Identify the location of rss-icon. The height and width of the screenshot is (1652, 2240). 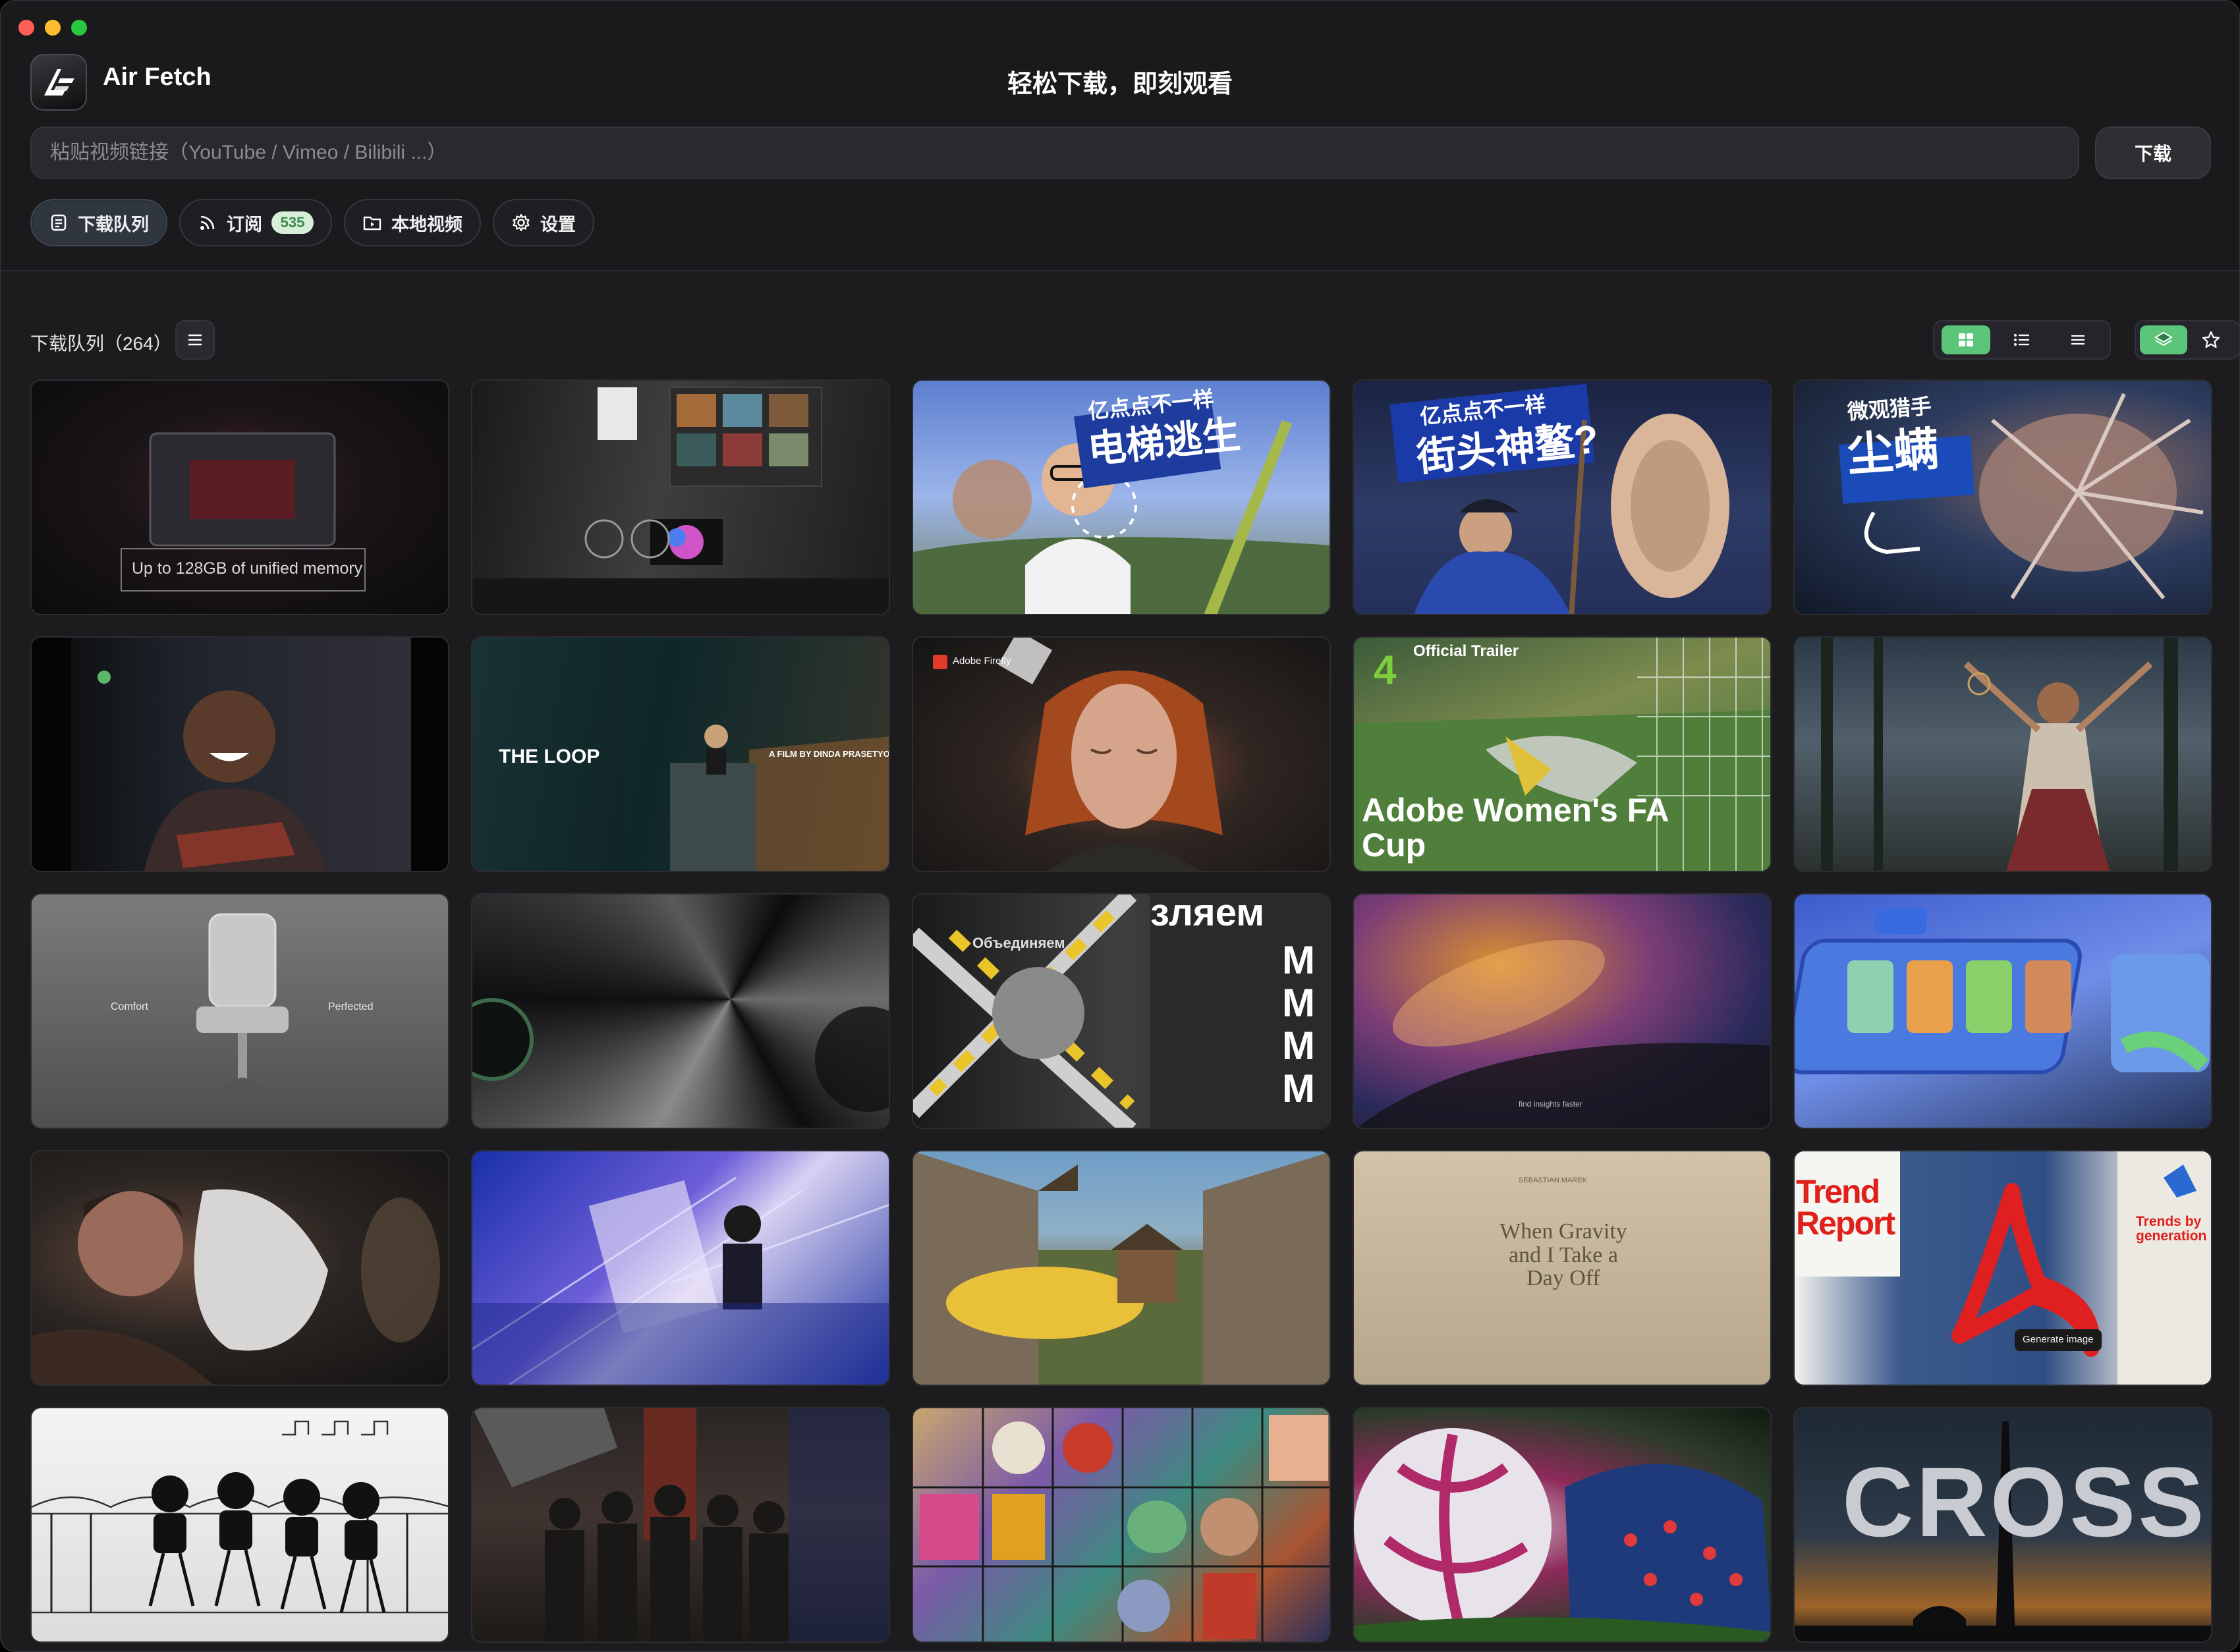
(207, 223).